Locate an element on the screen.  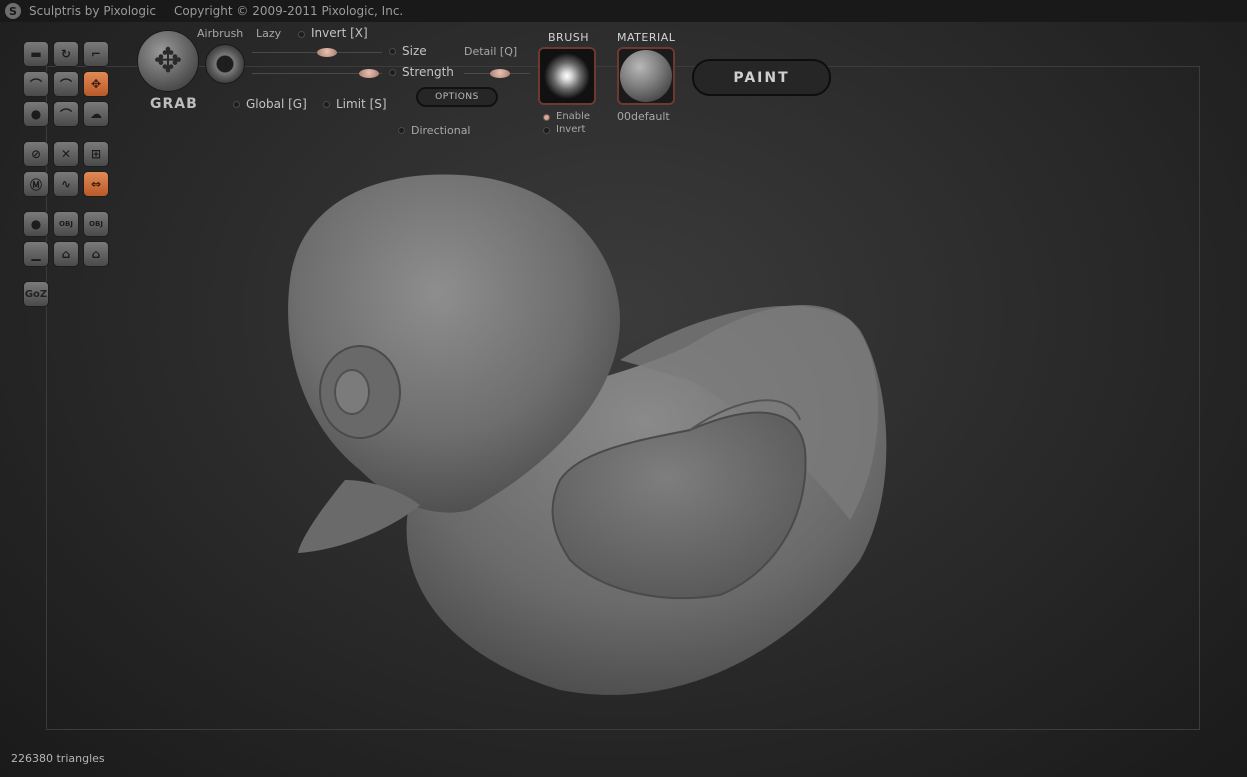
strength-label: Strength is located at coordinates (428, 72).